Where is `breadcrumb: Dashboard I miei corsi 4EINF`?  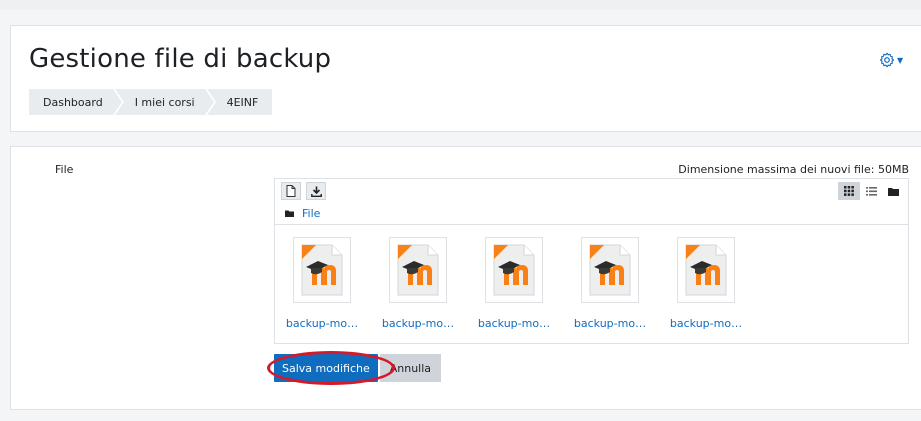 breadcrumb: Dashboard I miei corsi 4EINF is located at coordinates (151, 102).